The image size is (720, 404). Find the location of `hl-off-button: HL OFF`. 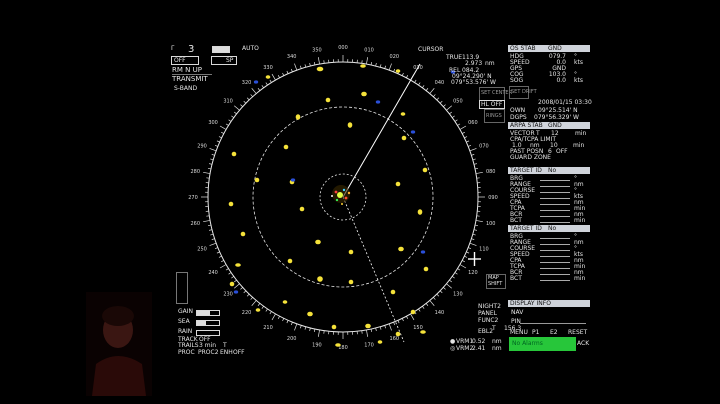

hl-off-button: HL OFF is located at coordinates (492, 104).